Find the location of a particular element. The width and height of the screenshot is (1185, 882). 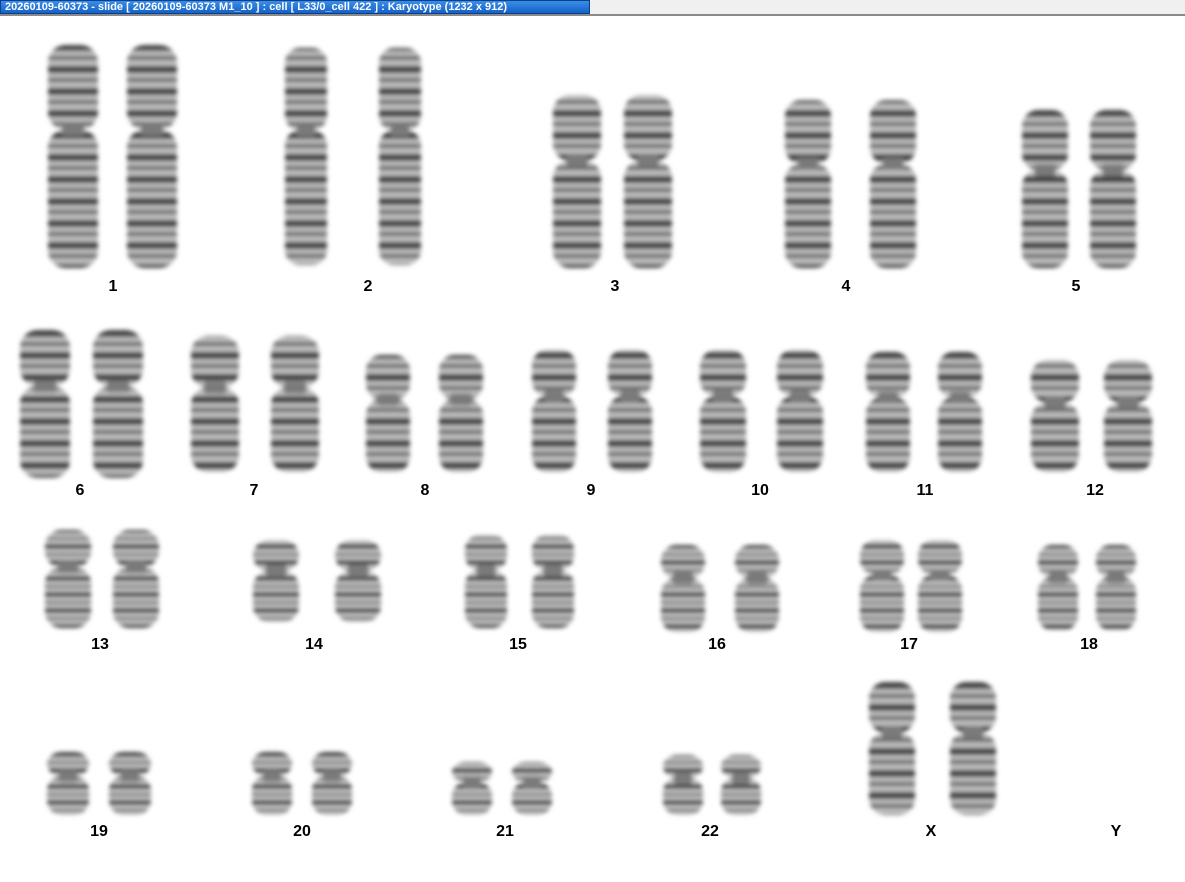

chromosome-label-4: 4 is located at coordinates (846, 286).